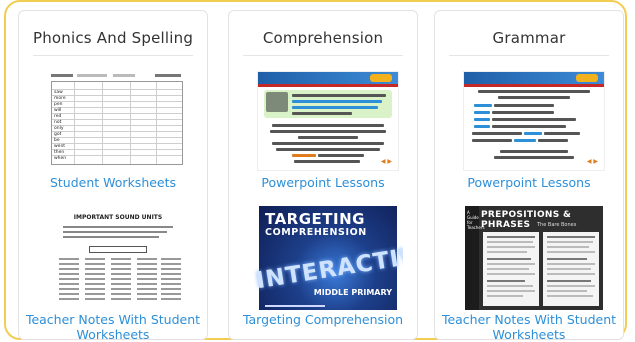 This screenshot has width=635, height=342. Describe the element at coordinates (113, 38) in the screenshot. I see `column-title: Phonics And Spelling` at that location.